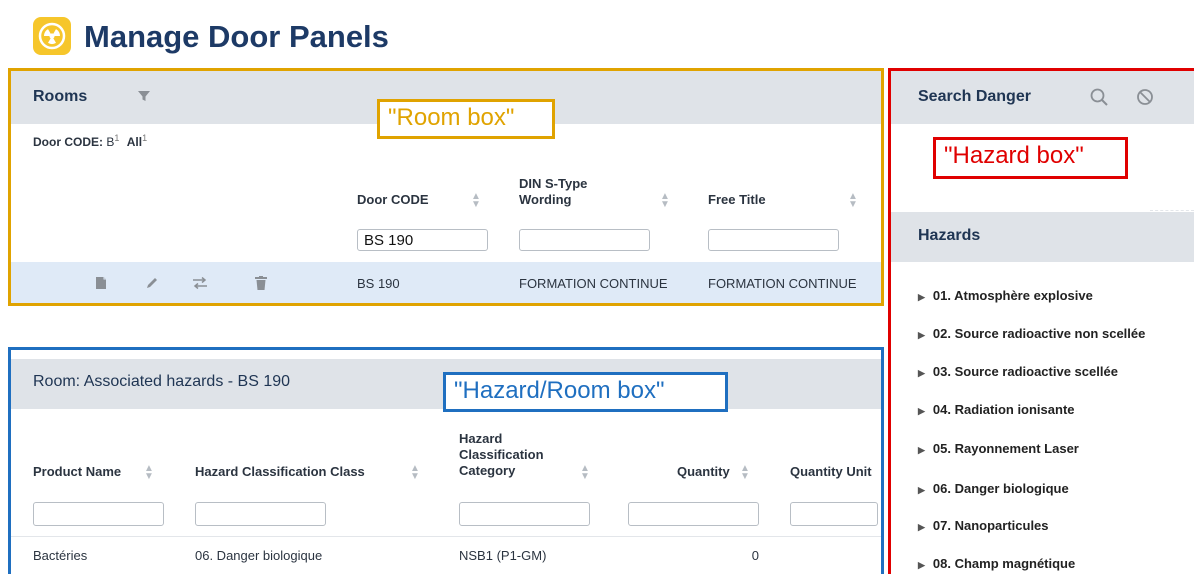 This screenshot has width=1194, height=574. Describe the element at coordinates (261, 283) in the screenshot. I see `delete-icon` at that location.